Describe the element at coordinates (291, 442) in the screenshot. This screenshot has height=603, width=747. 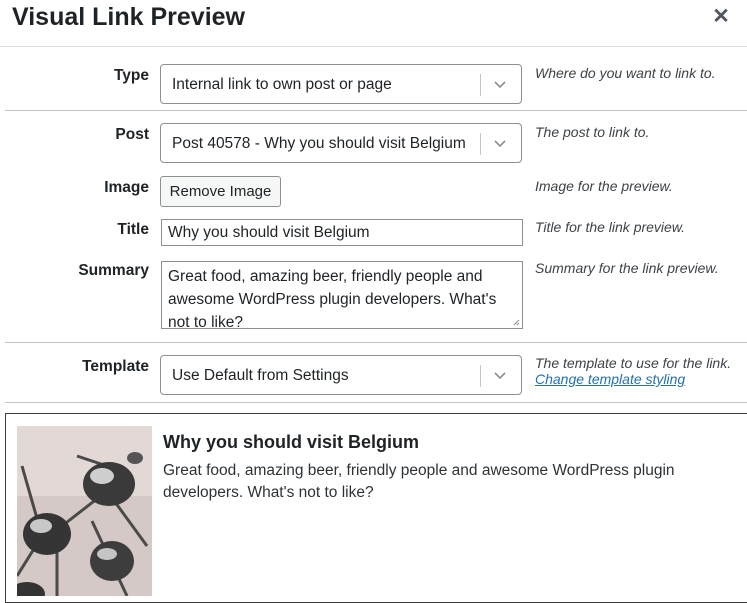
I see `preview-title: Why you should visit Belgium` at that location.